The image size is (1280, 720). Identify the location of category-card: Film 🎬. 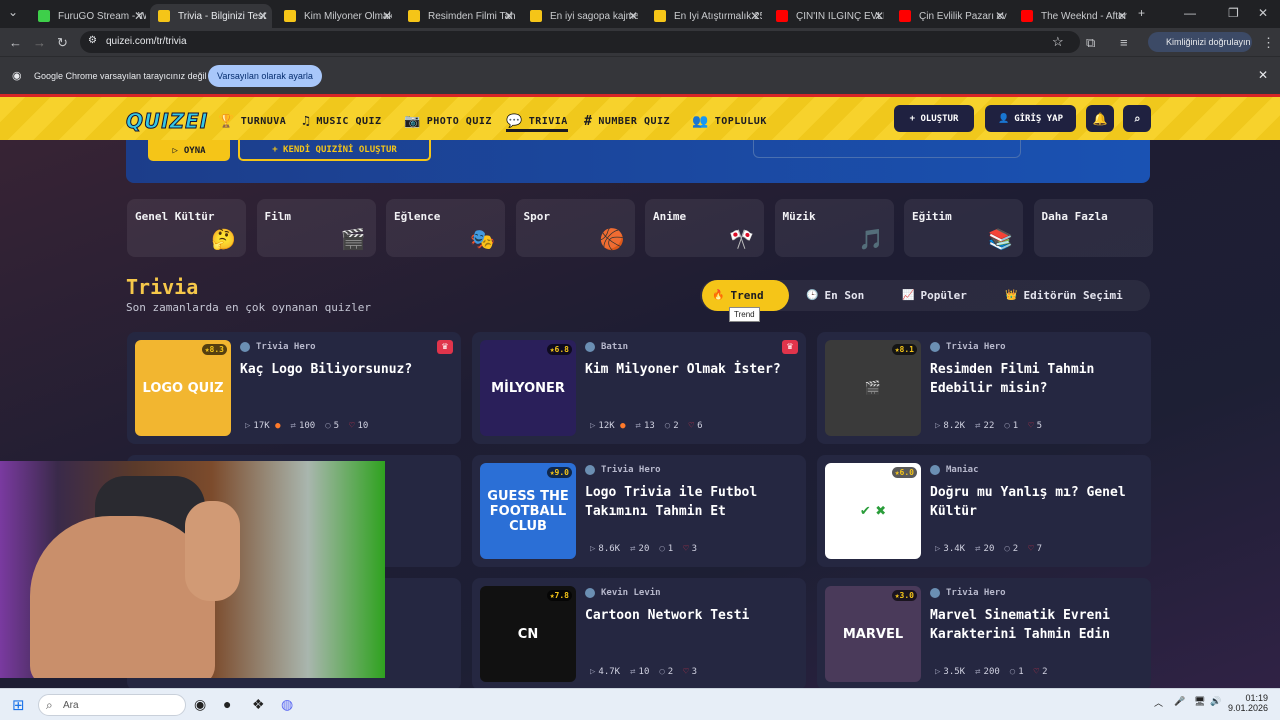
(316, 228).